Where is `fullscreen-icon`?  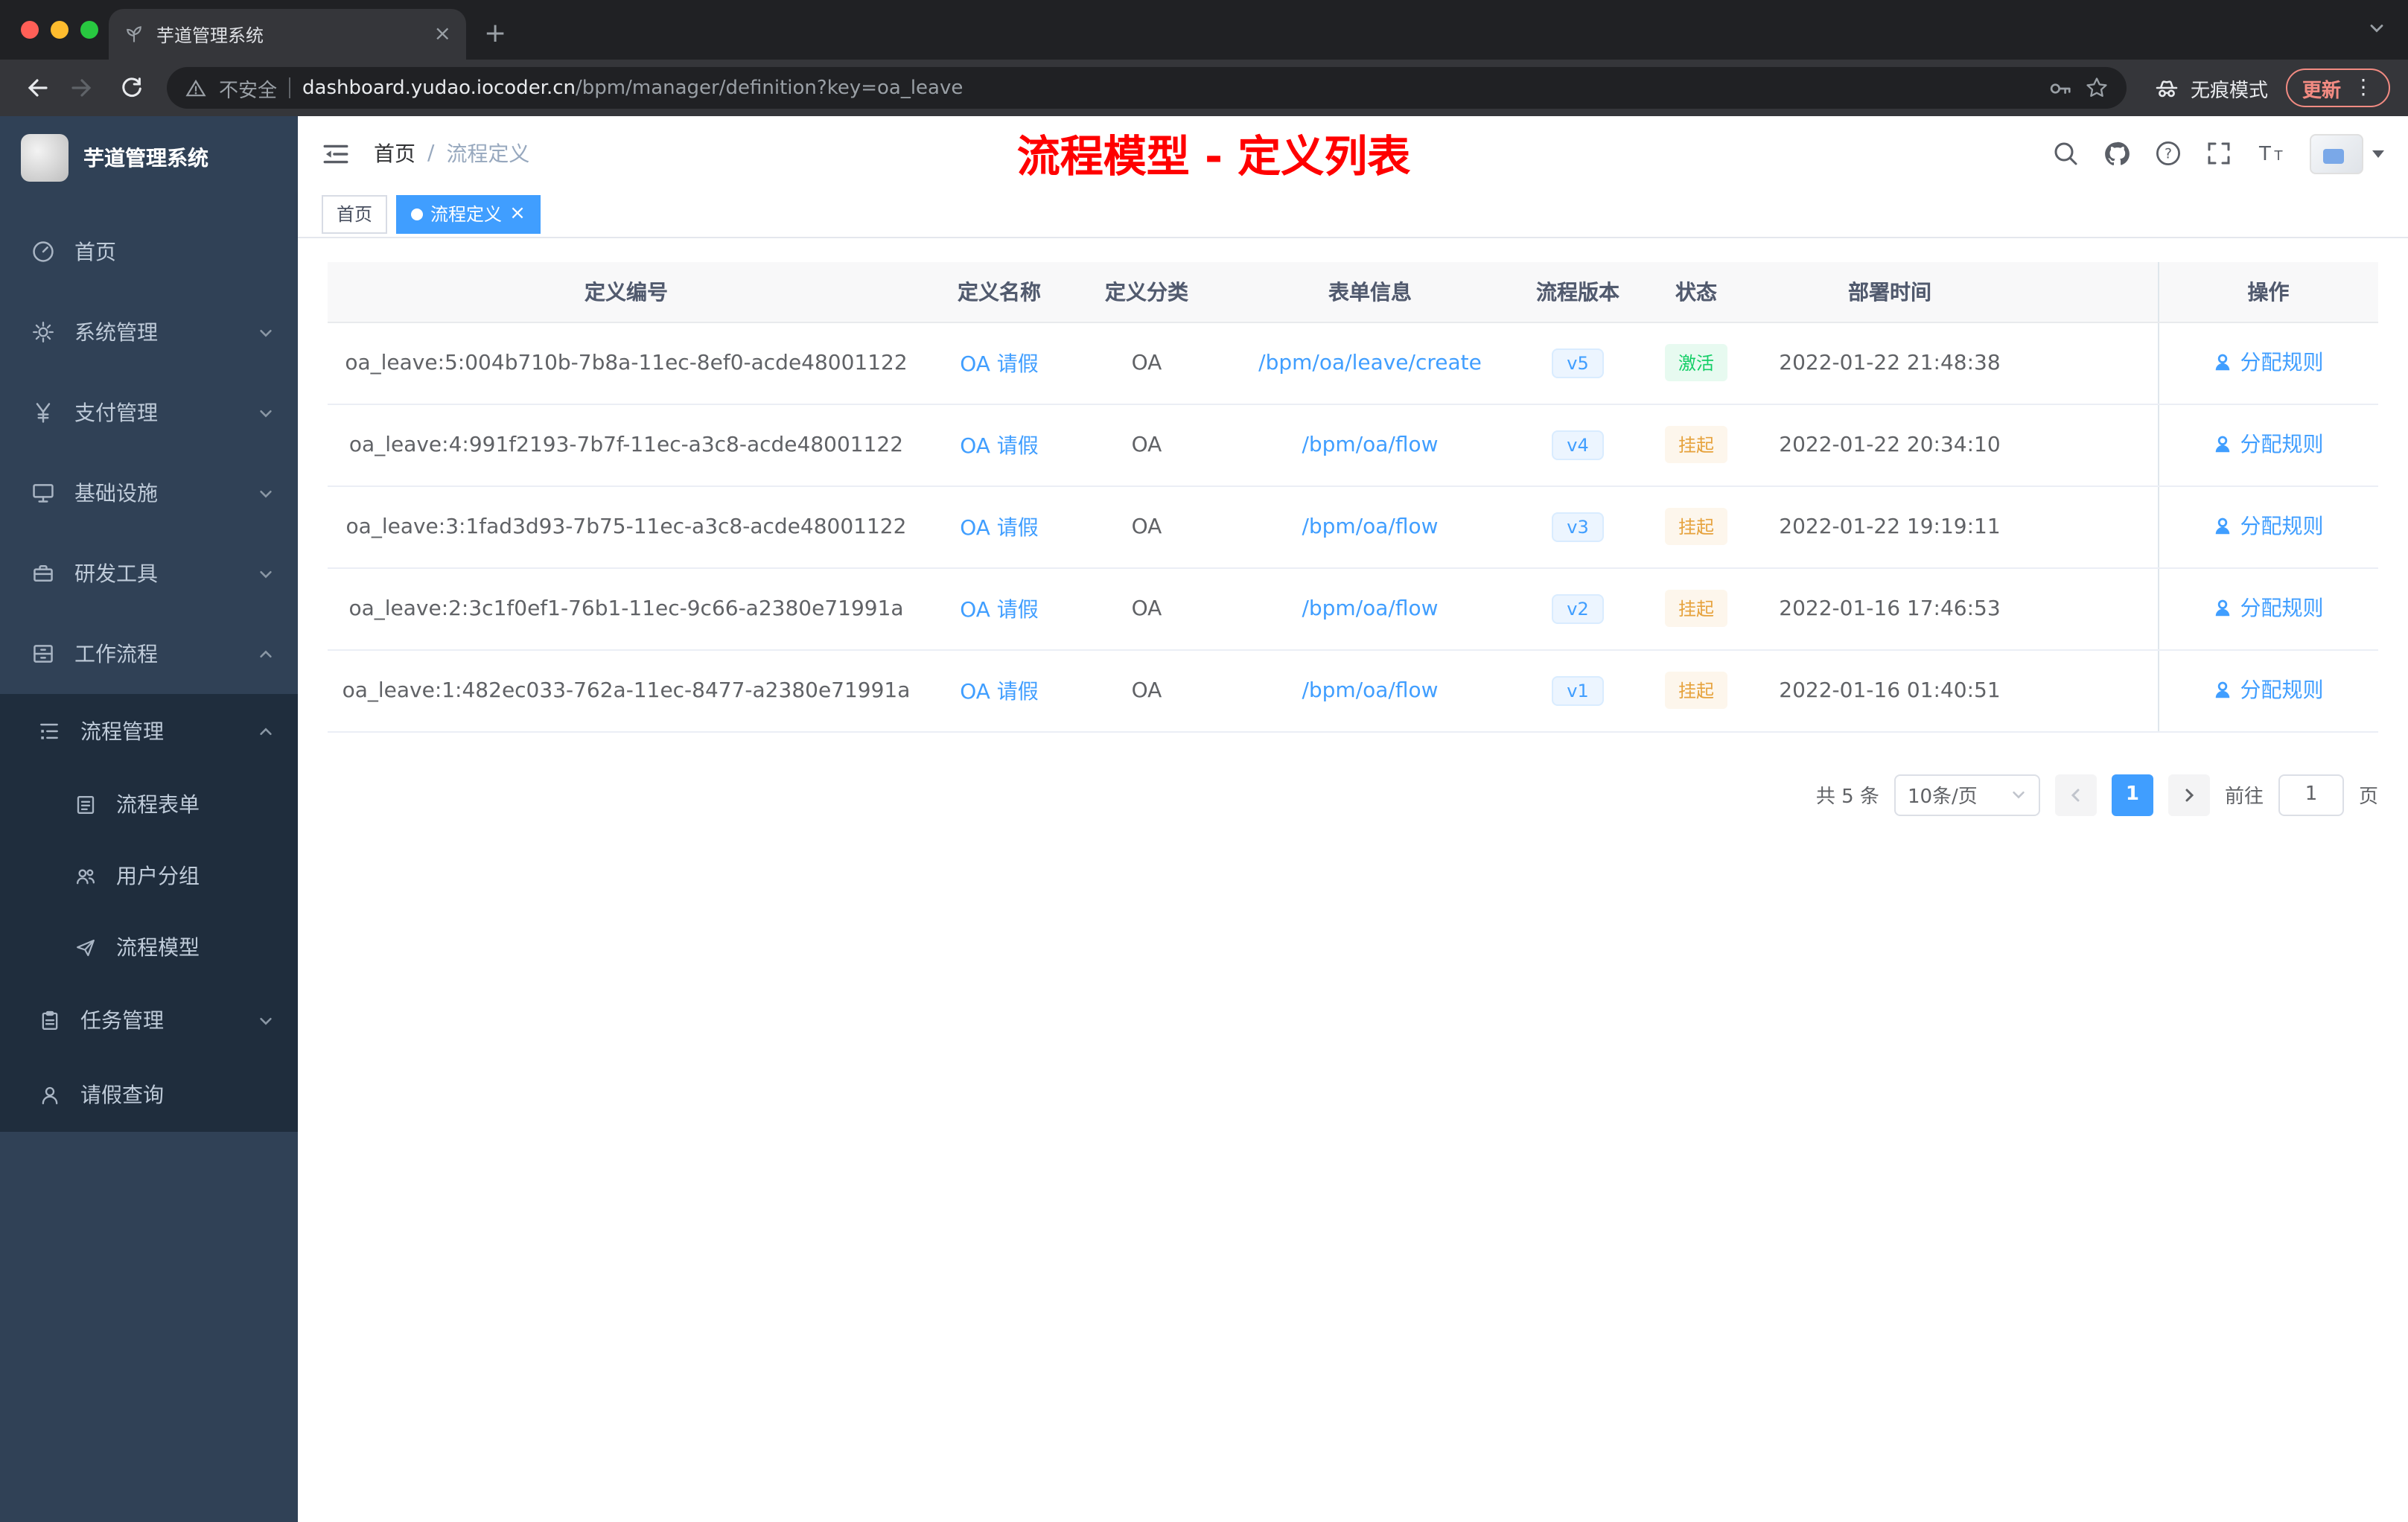
fullscreen-icon is located at coordinates (2218, 153).